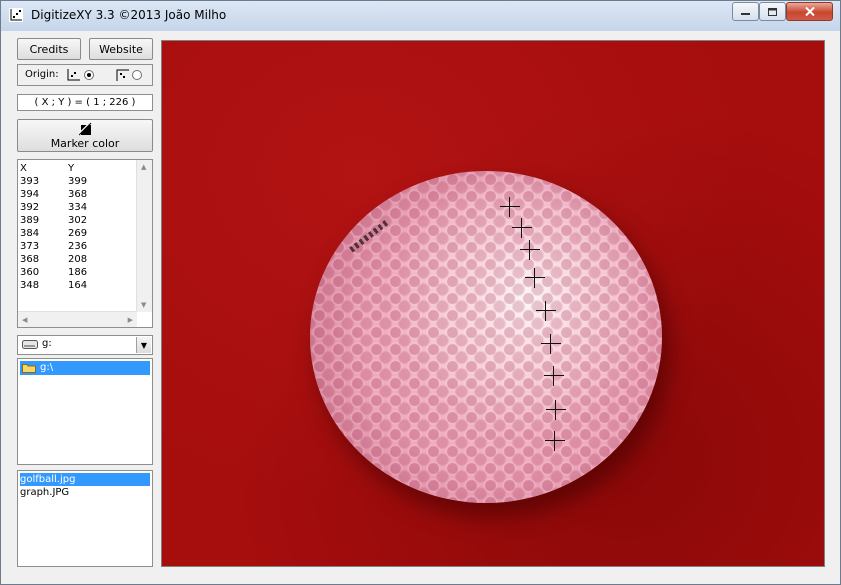  I want to click on list-item: golfball.jpg, so click(85, 479).